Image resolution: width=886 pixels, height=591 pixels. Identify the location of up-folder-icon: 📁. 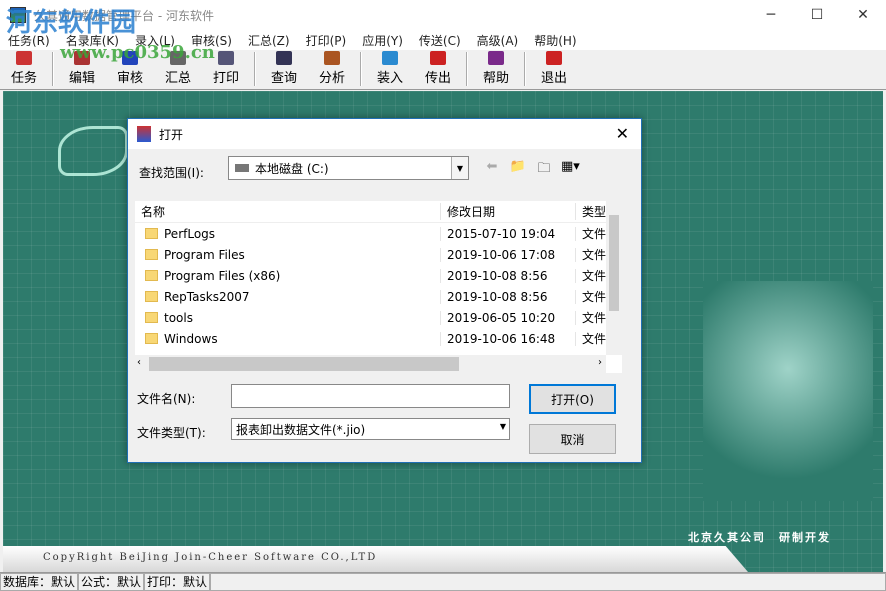
(518, 170).